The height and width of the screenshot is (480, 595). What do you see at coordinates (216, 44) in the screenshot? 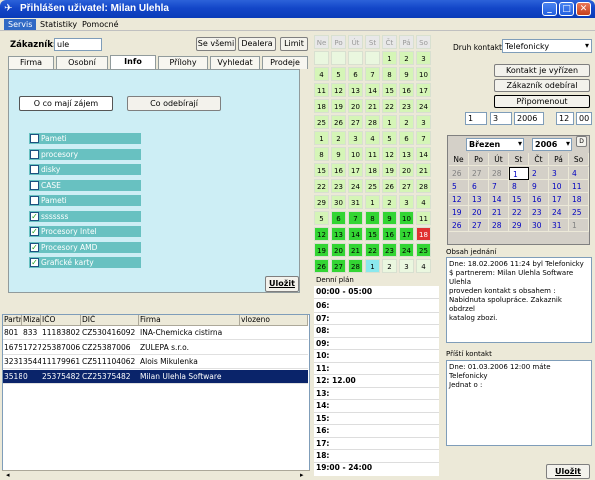
I see `all-button: Se všemi` at bounding box center [216, 44].